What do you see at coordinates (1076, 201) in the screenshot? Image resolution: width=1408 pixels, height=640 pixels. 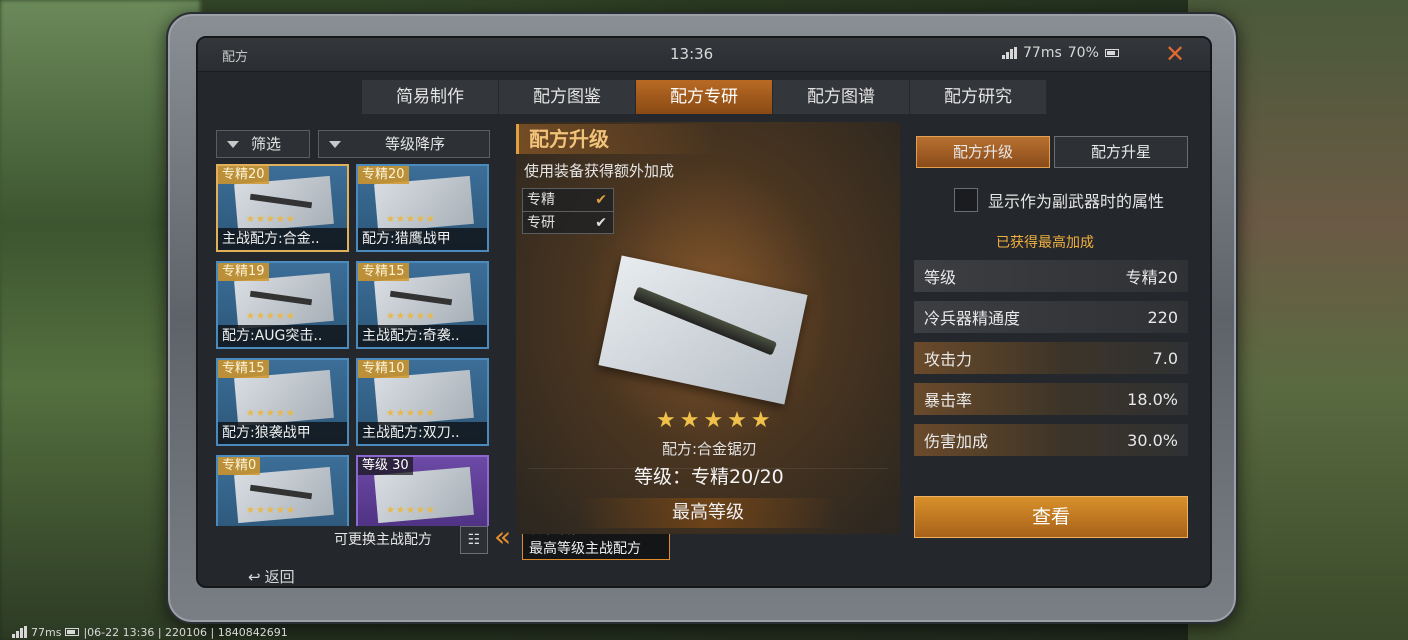 I see `secondary-weapon-label: 显示作为副武器时的属性` at bounding box center [1076, 201].